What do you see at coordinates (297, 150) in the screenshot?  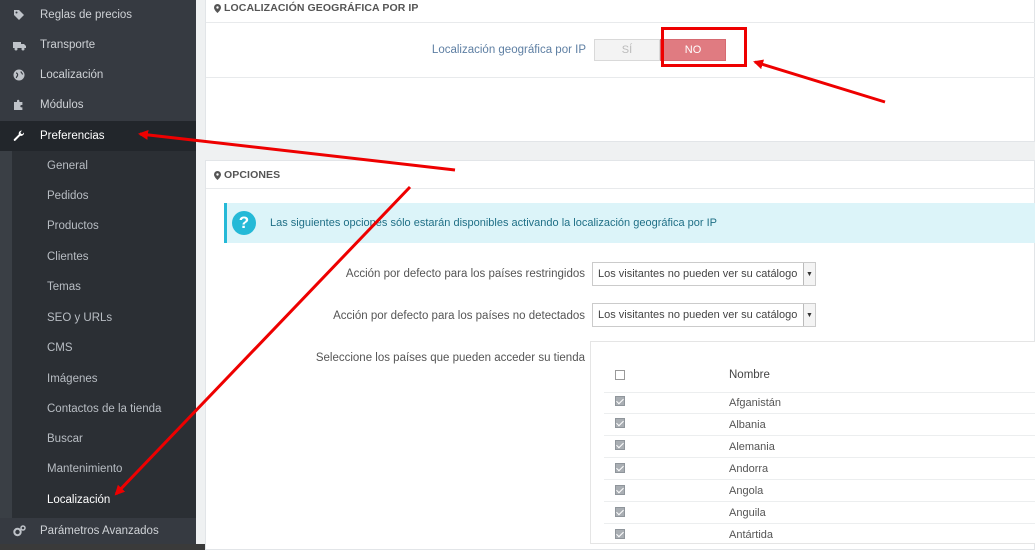 I see `arrow-to-preferencias` at bounding box center [297, 150].